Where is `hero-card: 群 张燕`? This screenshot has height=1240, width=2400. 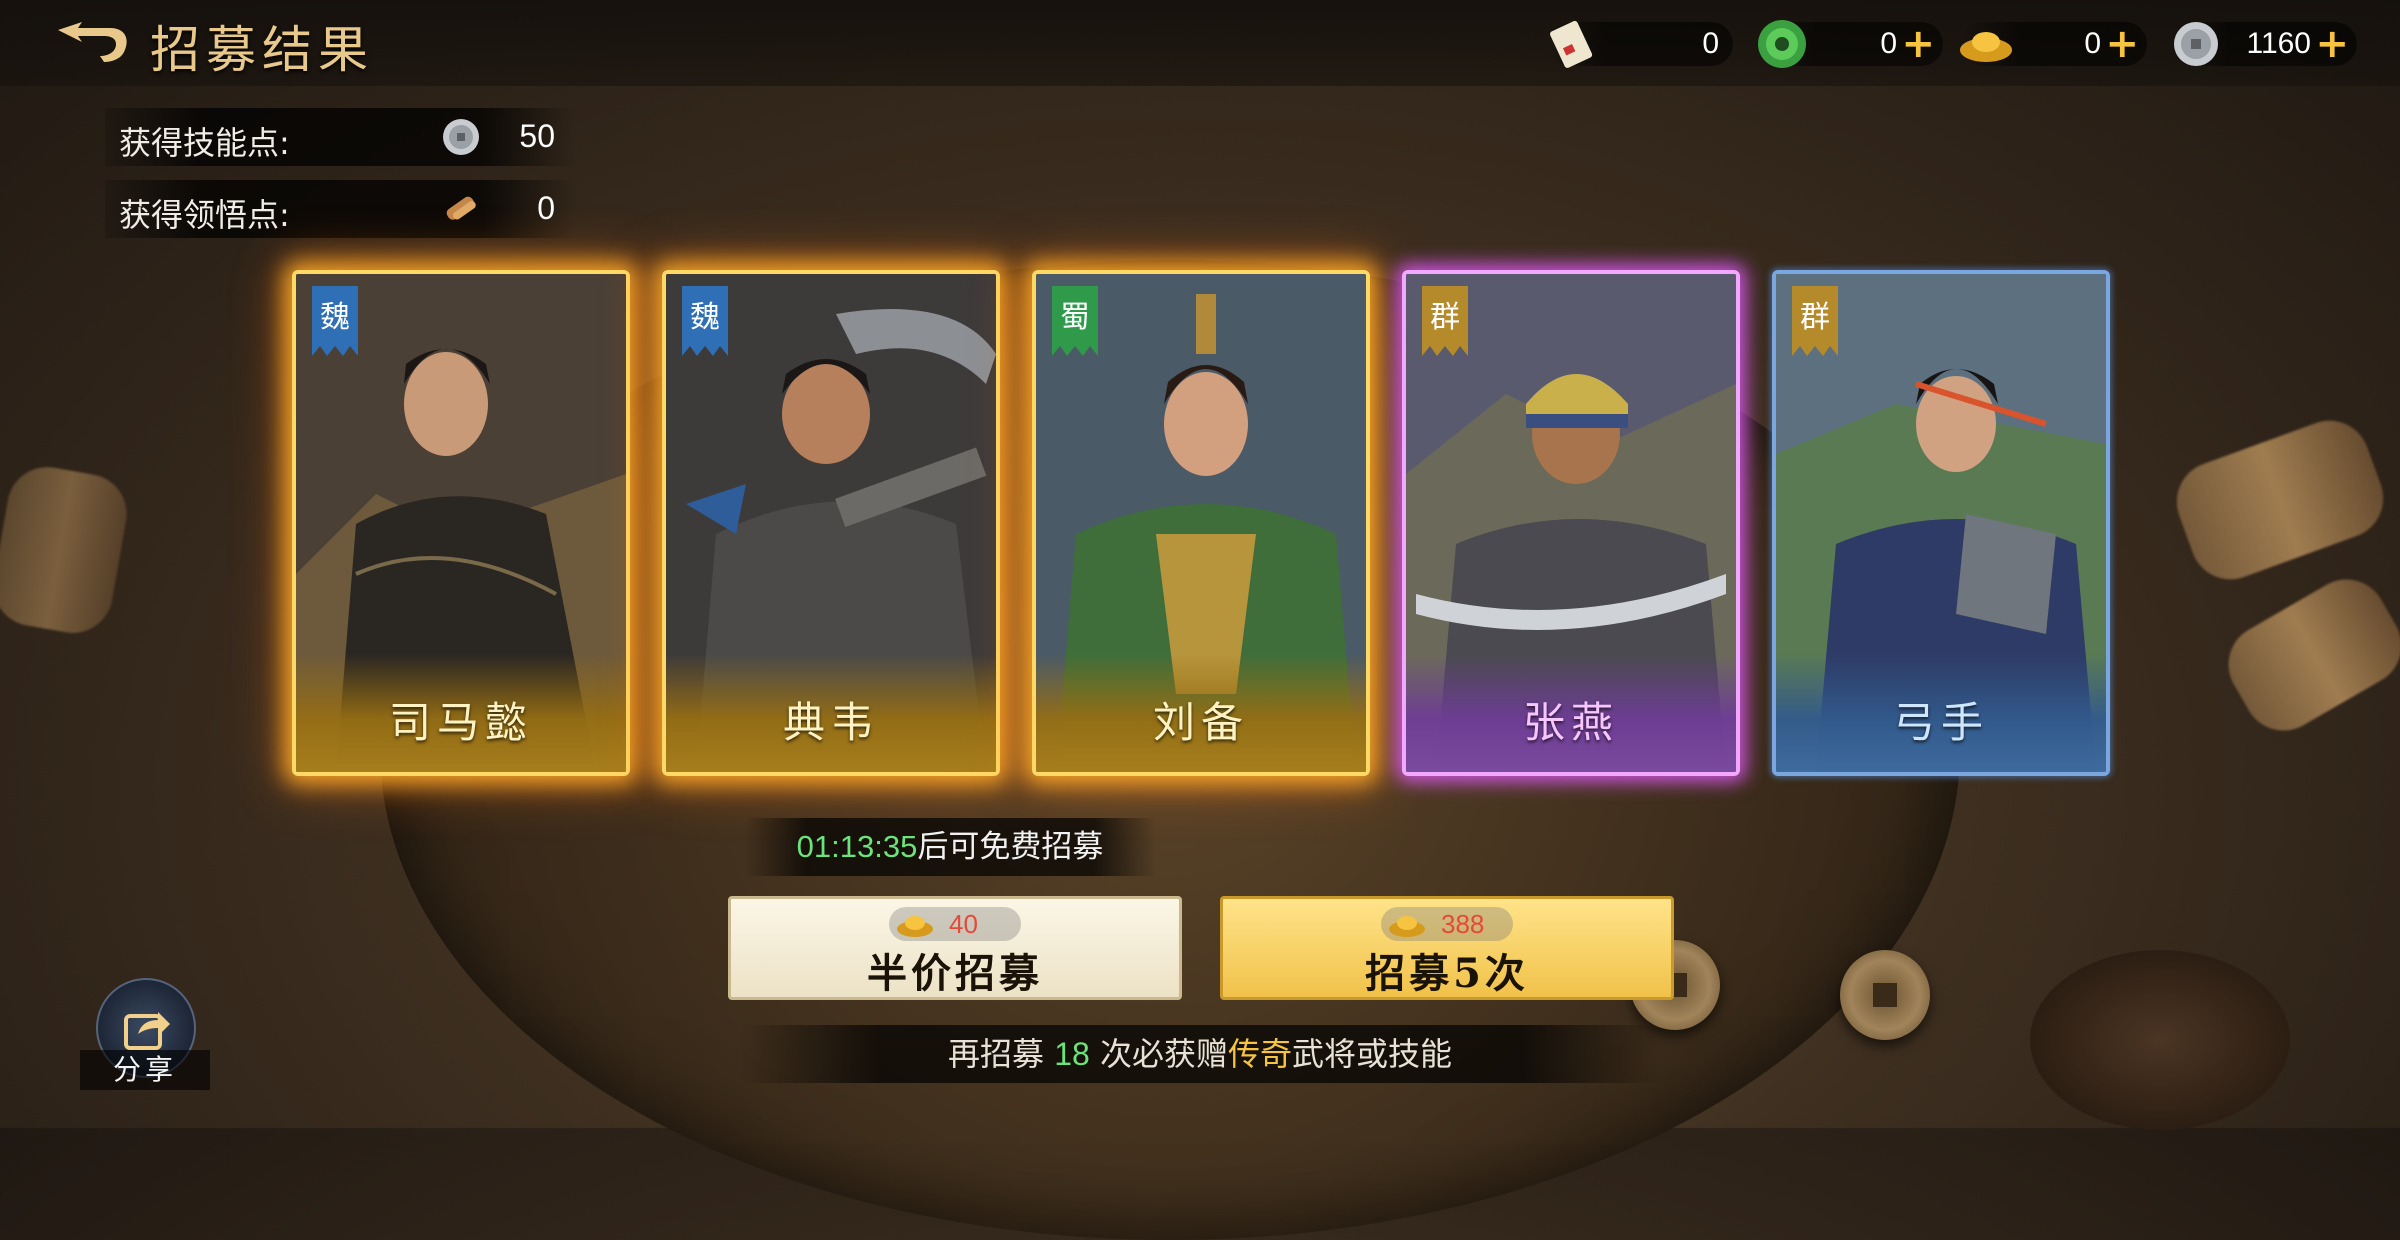
hero-card: 群 张燕 is located at coordinates (1571, 523).